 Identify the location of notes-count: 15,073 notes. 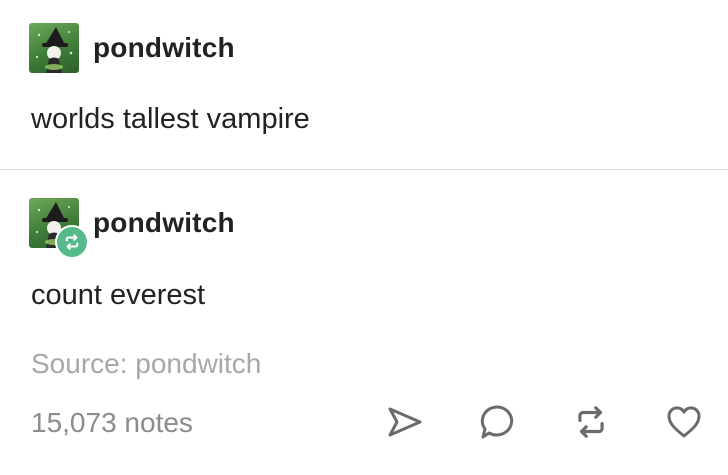
(112, 423).